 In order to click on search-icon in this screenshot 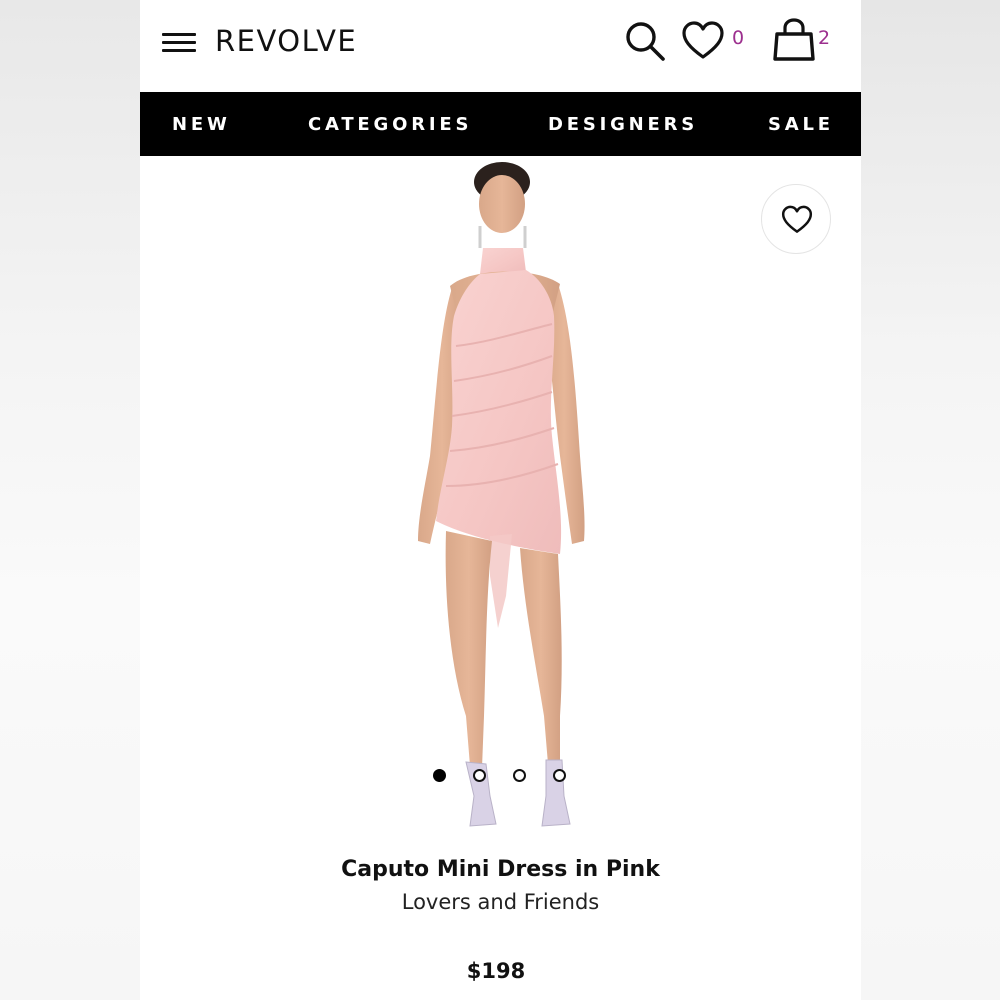, I will do `click(645, 41)`.